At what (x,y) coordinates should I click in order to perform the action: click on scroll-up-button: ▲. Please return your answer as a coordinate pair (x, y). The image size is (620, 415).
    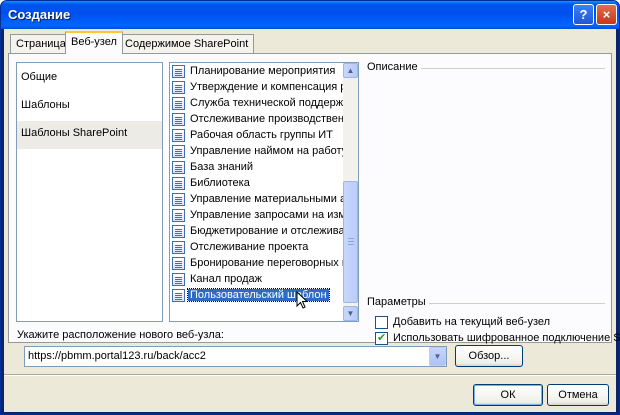
    Looking at the image, I should click on (350, 70).